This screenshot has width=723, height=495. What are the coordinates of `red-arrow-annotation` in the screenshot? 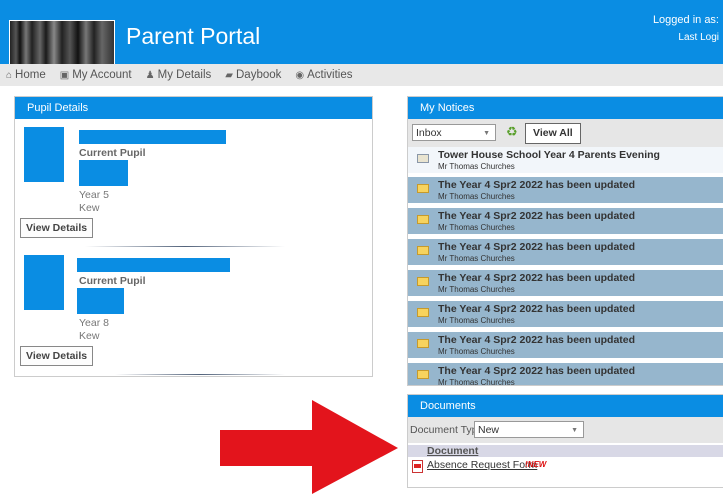 It's located at (309, 447).